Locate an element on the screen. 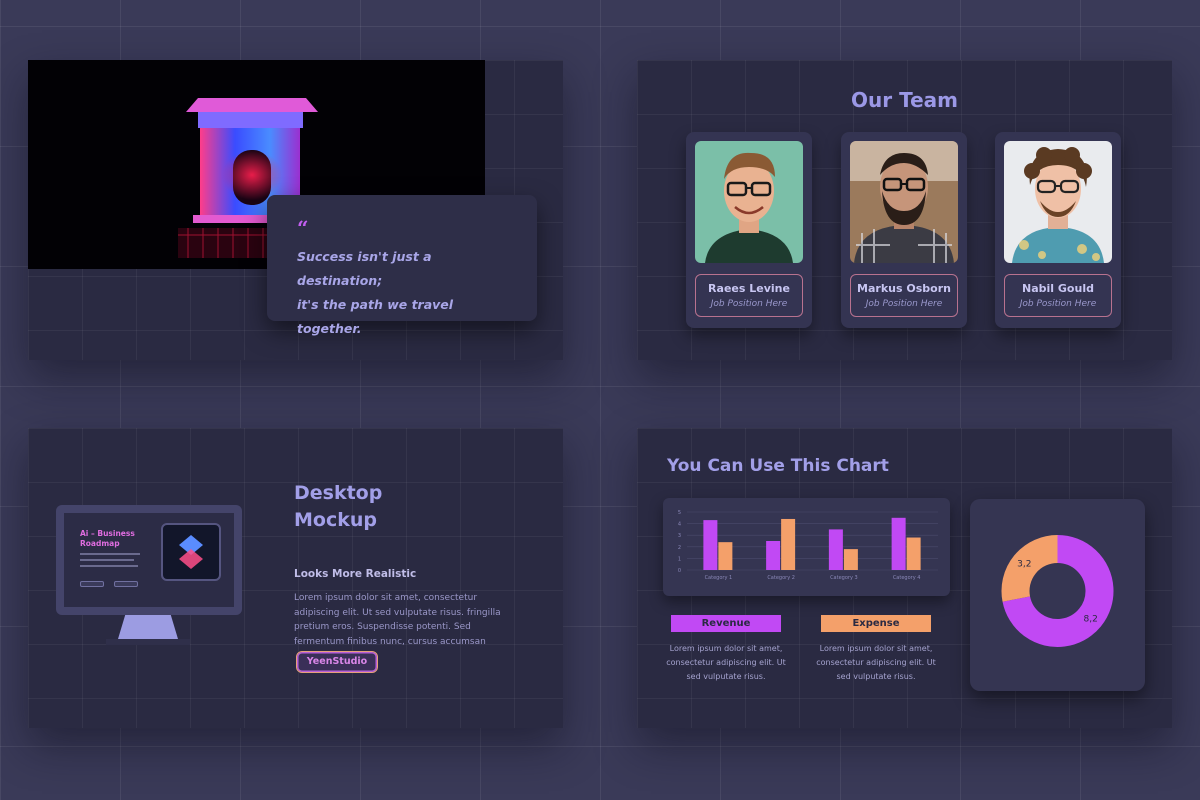  y-tick-label: 4 is located at coordinates (679, 525).